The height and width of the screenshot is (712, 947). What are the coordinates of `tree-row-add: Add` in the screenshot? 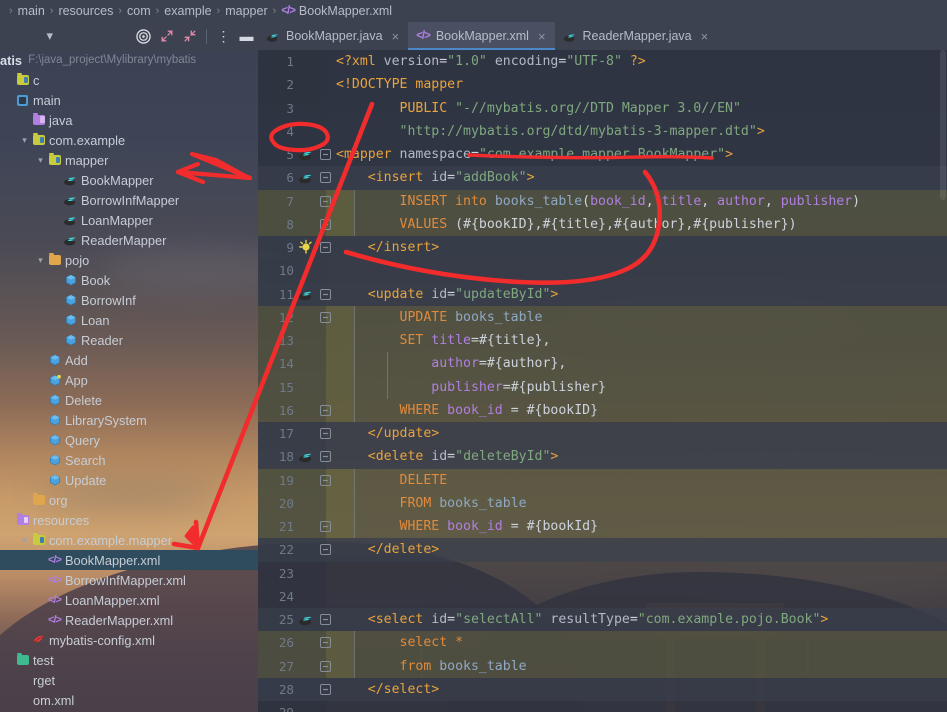 It's located at (129, 360).